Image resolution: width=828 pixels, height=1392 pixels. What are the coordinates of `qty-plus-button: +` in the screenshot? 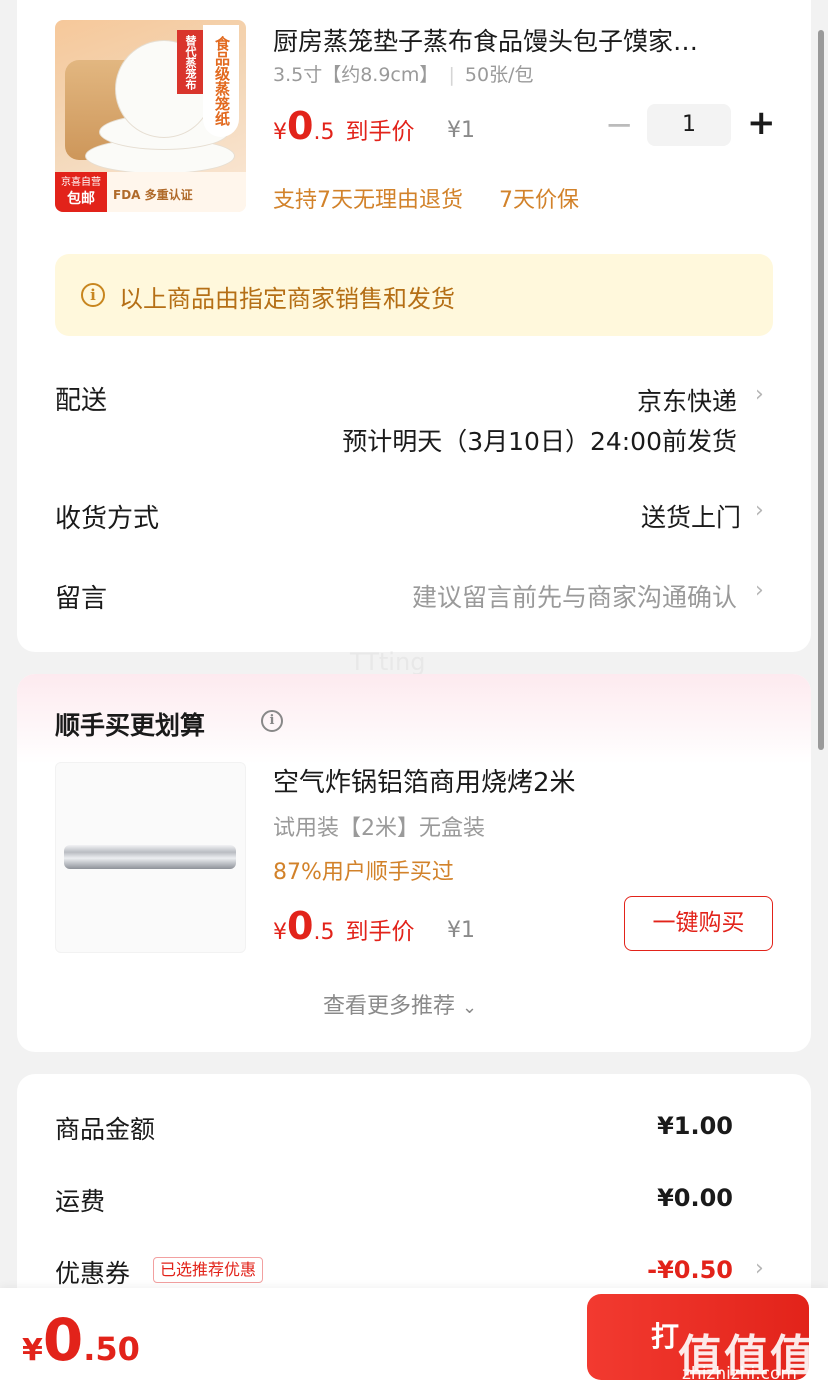 It's located at (761, 123).